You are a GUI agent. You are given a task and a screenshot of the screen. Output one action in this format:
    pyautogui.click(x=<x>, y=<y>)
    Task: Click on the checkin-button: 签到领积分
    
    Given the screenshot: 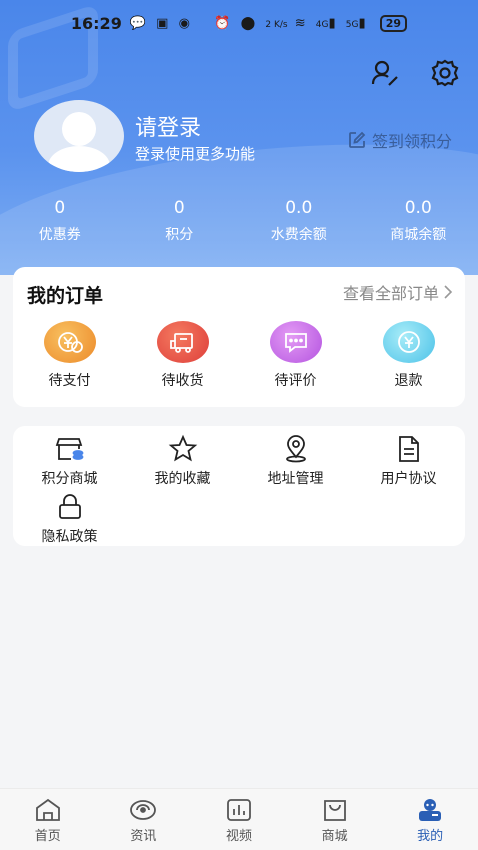 What is the action you would take?
    pyautogui.click(x=400, y=140)
    